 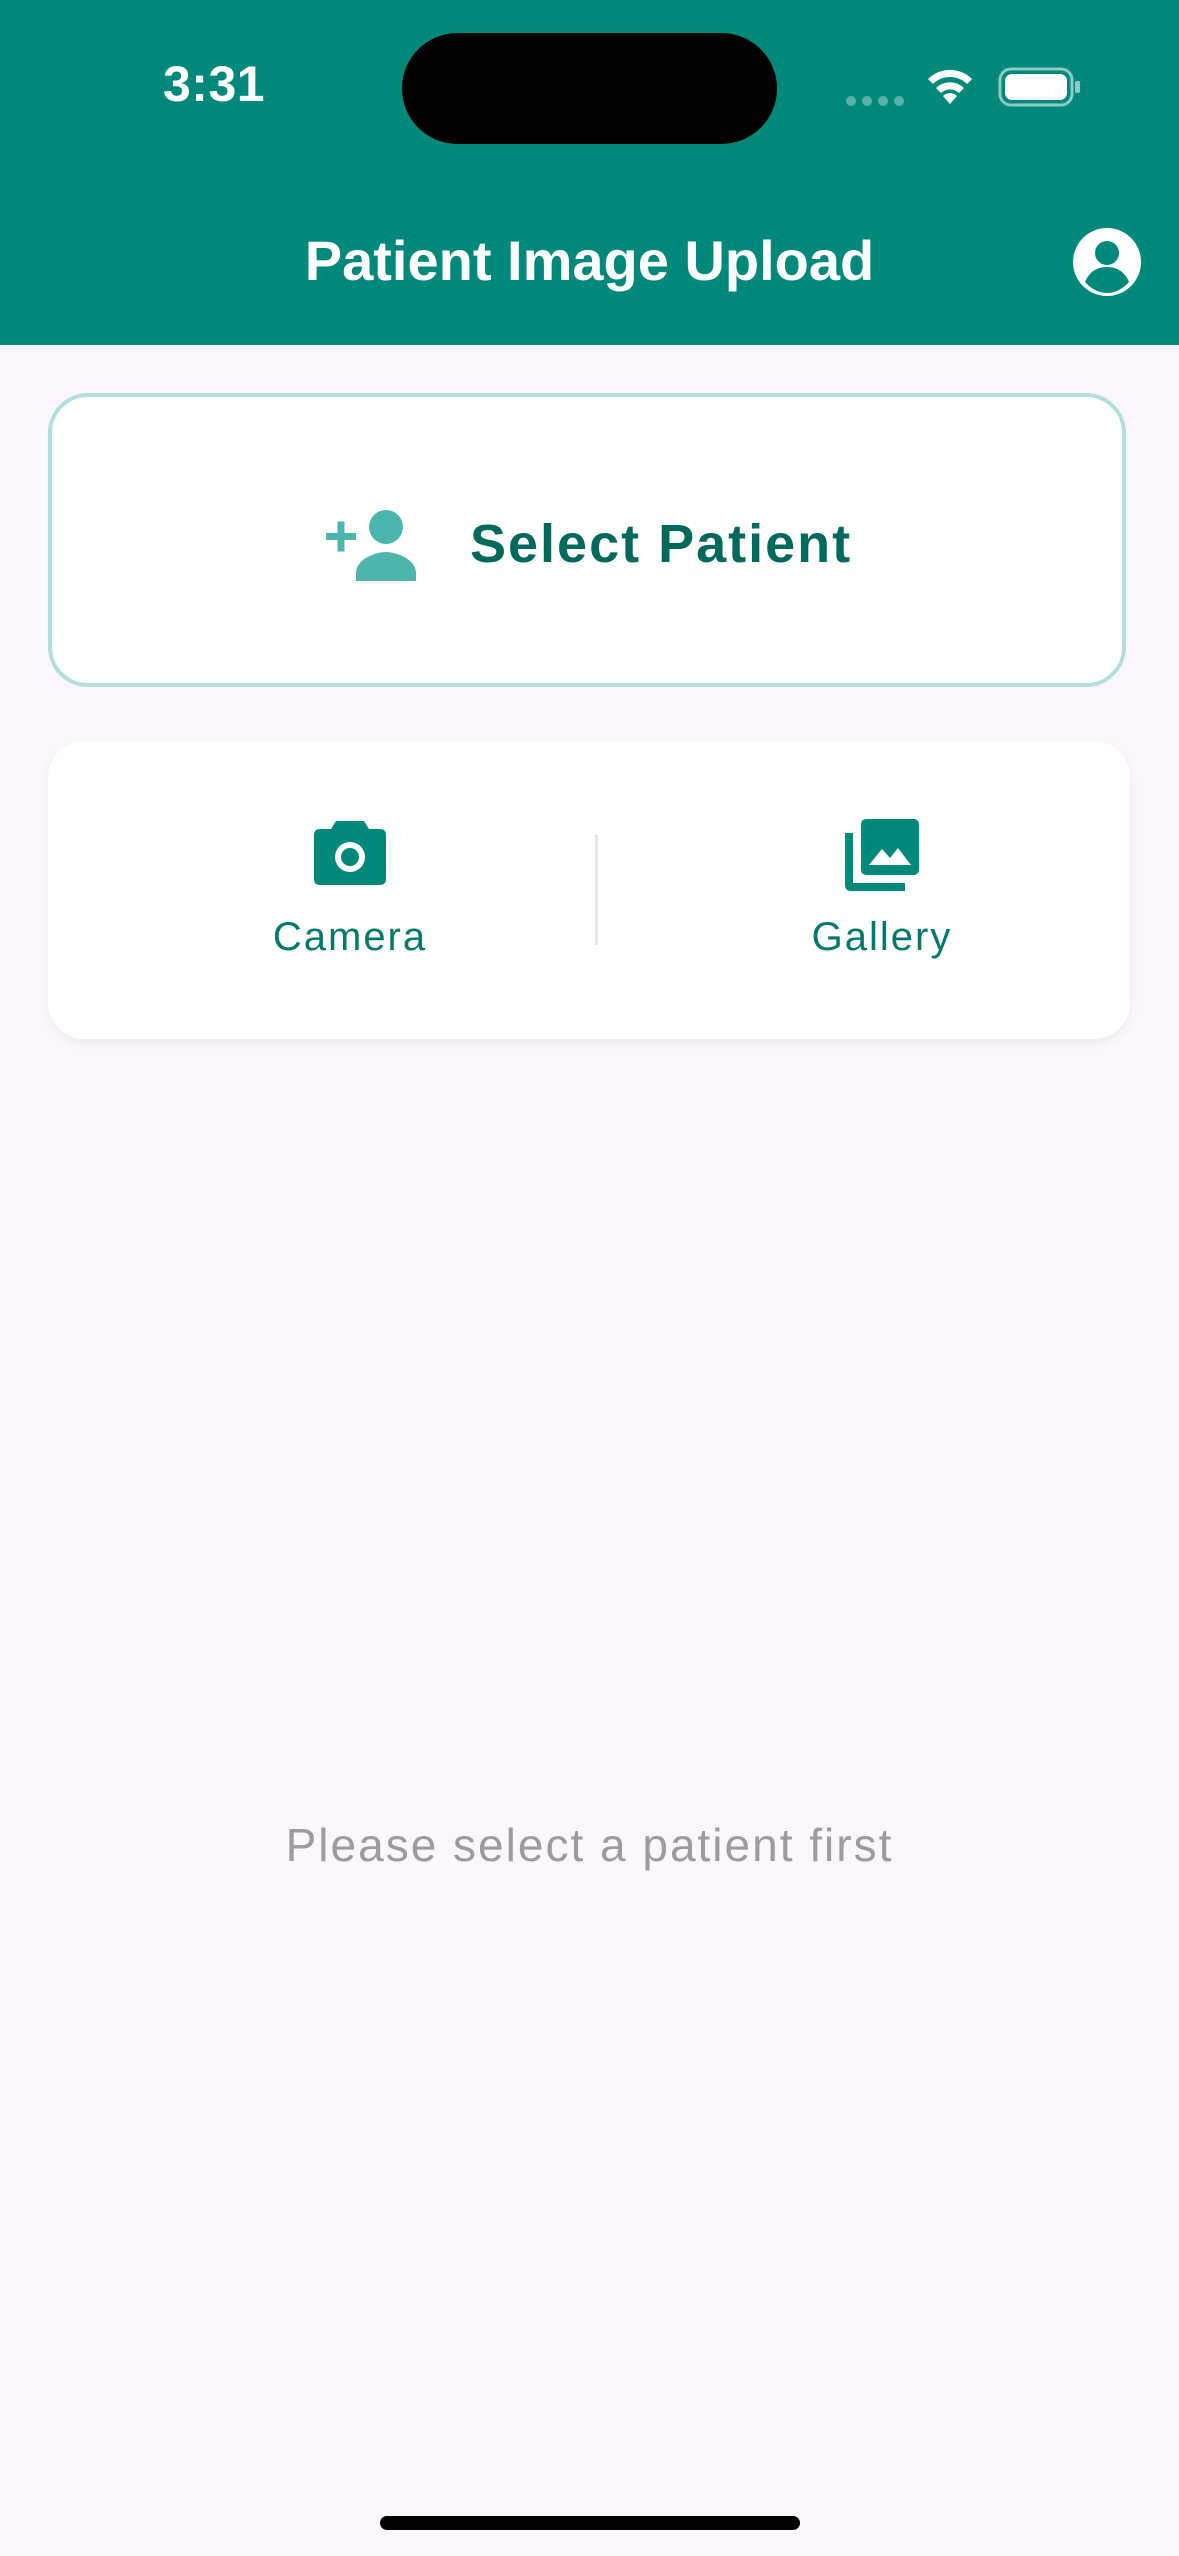 What do you see at coordinates (661, 544) in the screenshot?
I see `select-patient-label: Select Patient` at bounding box center [661, 544].